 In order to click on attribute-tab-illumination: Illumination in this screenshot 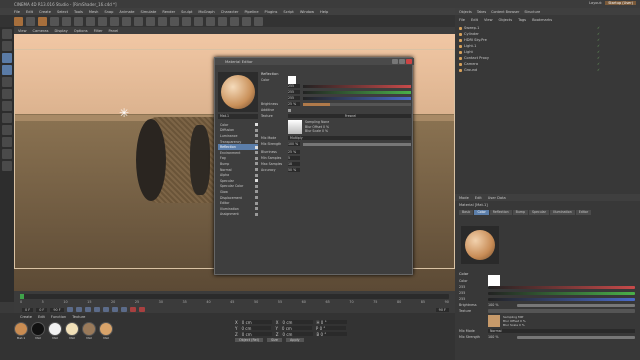, I will do `click(562, 212)`.